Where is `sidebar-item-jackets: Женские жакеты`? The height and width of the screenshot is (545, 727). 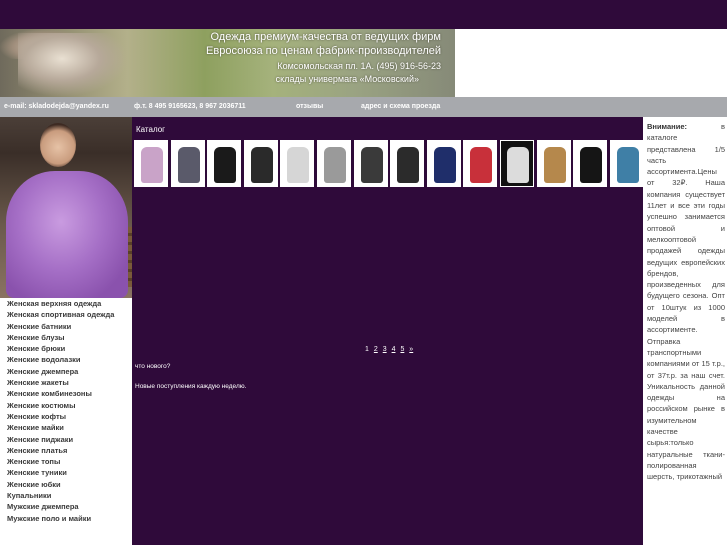
sidebar-item-jackets: Женские жакеты is located at coordinates (66, 382).